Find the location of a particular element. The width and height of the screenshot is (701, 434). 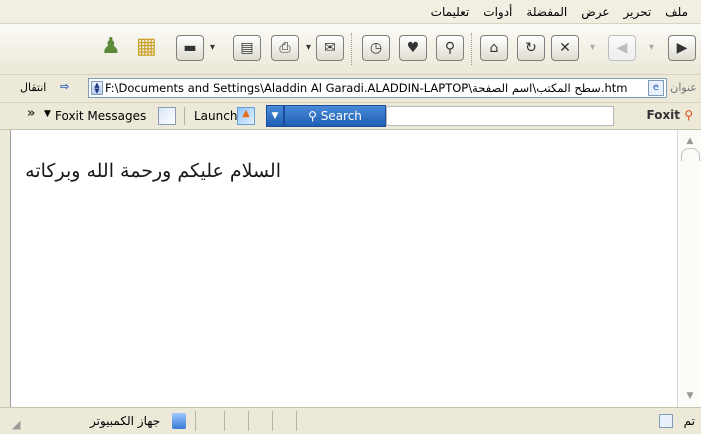

edit-button: ▤ is located at coordinates (247, 48).